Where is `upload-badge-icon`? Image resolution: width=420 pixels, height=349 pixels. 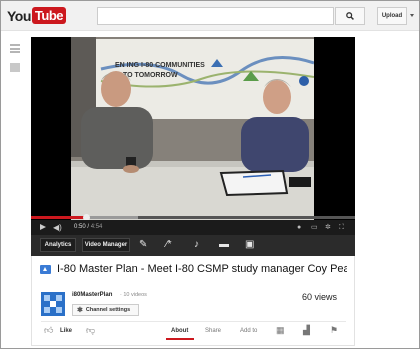 upload-badge-icon is located at coordinates (45, 269).